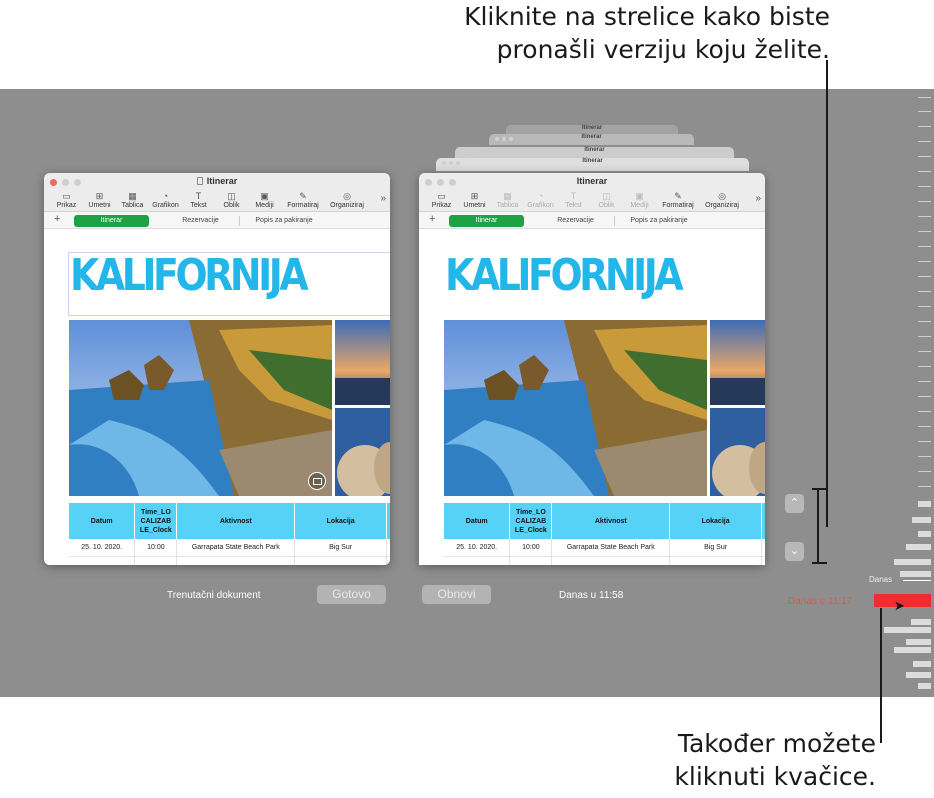 The height and width of the screenshot is (798, 934). Describe the element at coordinates (57, 219) in the screenshot. I see `add-sheet-icon: +` at that location.